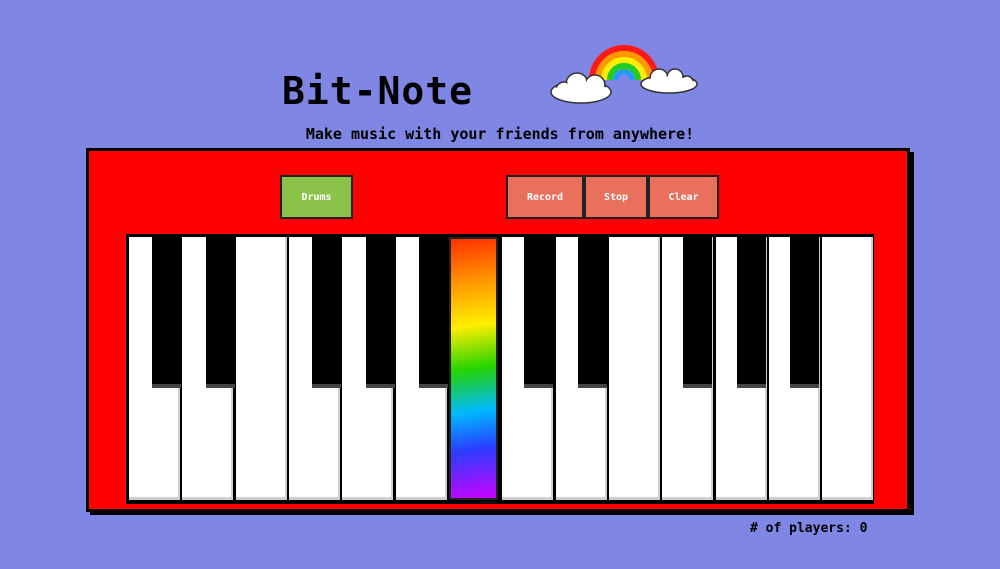 The width and height of the screenshot is (1000, 569). What do you see at coordinates (473, 368) in the screenshot?
I see `white-key-active` at bounding box center [473, 368].